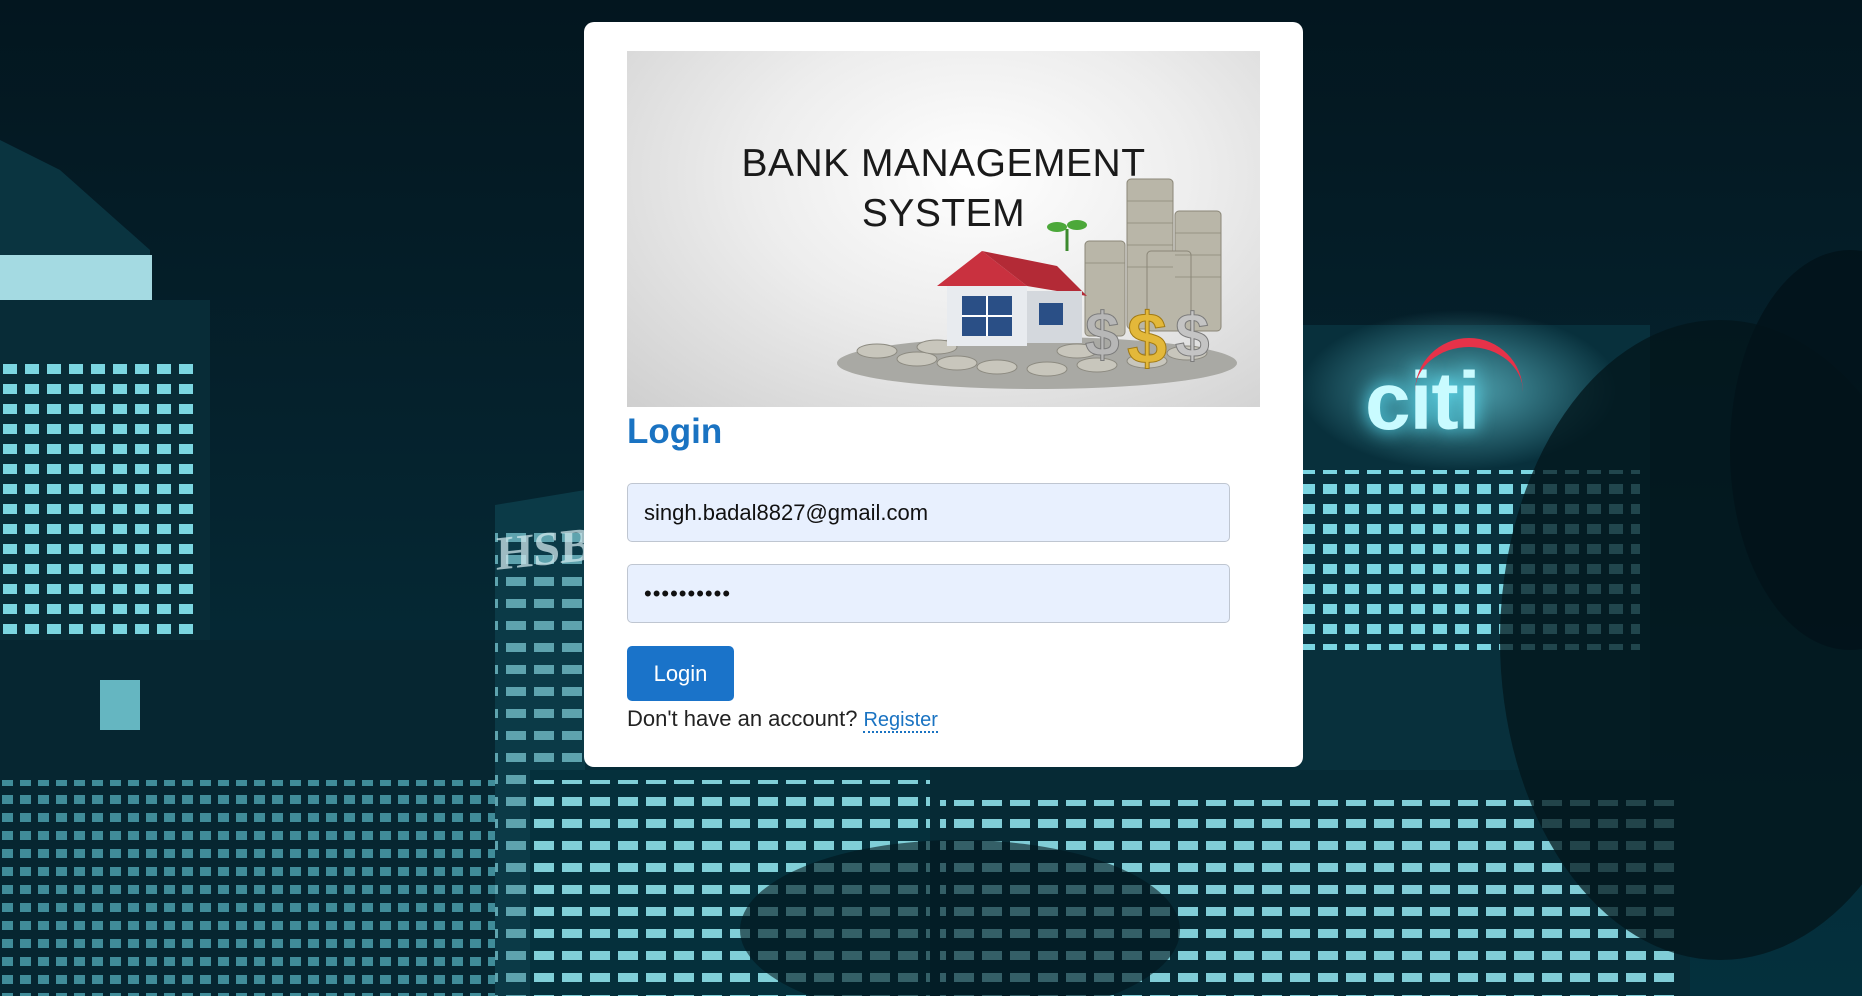 This screenshot has height=996, width=1862. I want to click on banner-title-line1: BANK MANAGEMENT, so click(943, 163).